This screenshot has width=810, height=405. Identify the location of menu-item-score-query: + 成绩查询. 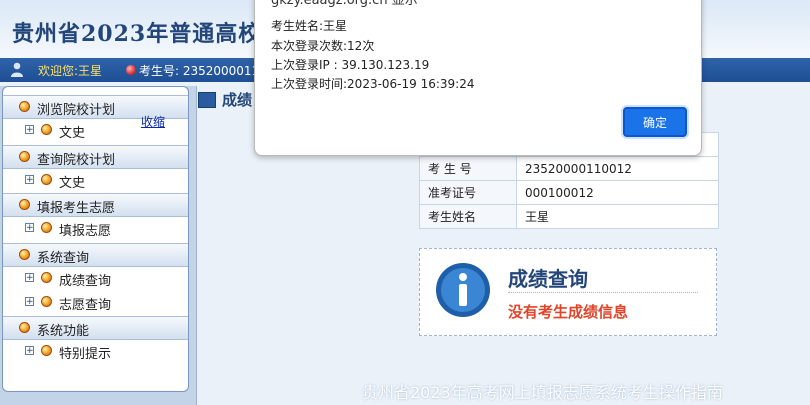
(95, 278).